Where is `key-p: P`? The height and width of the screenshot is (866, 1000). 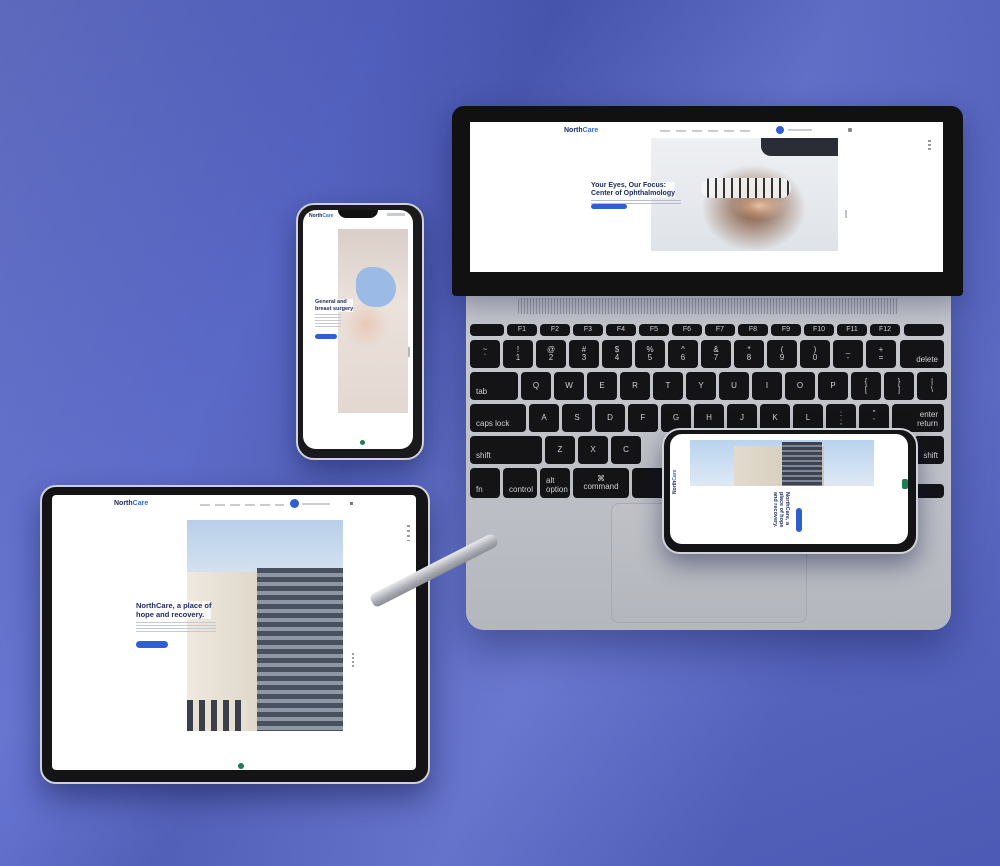 key-p: P is located at coordinates (833, 386).